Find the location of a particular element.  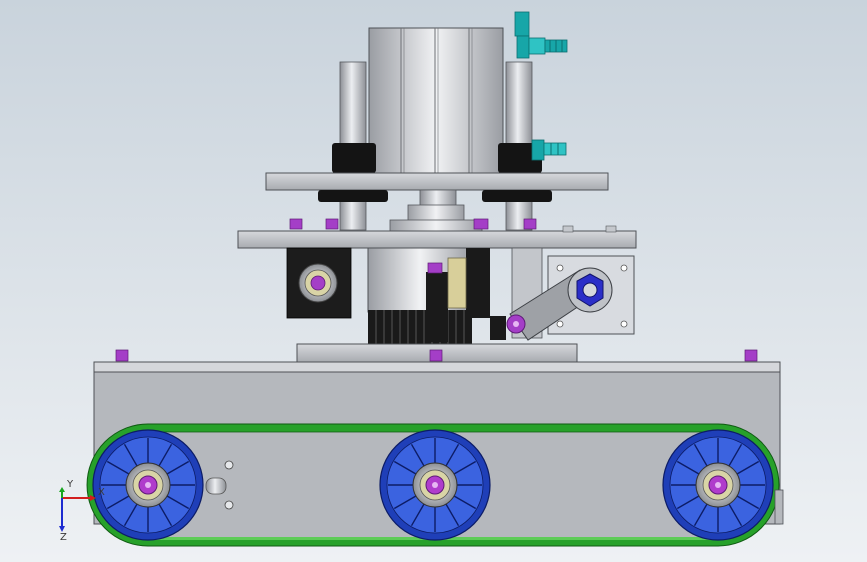

center-shaft is located at coordinates (438, 198).